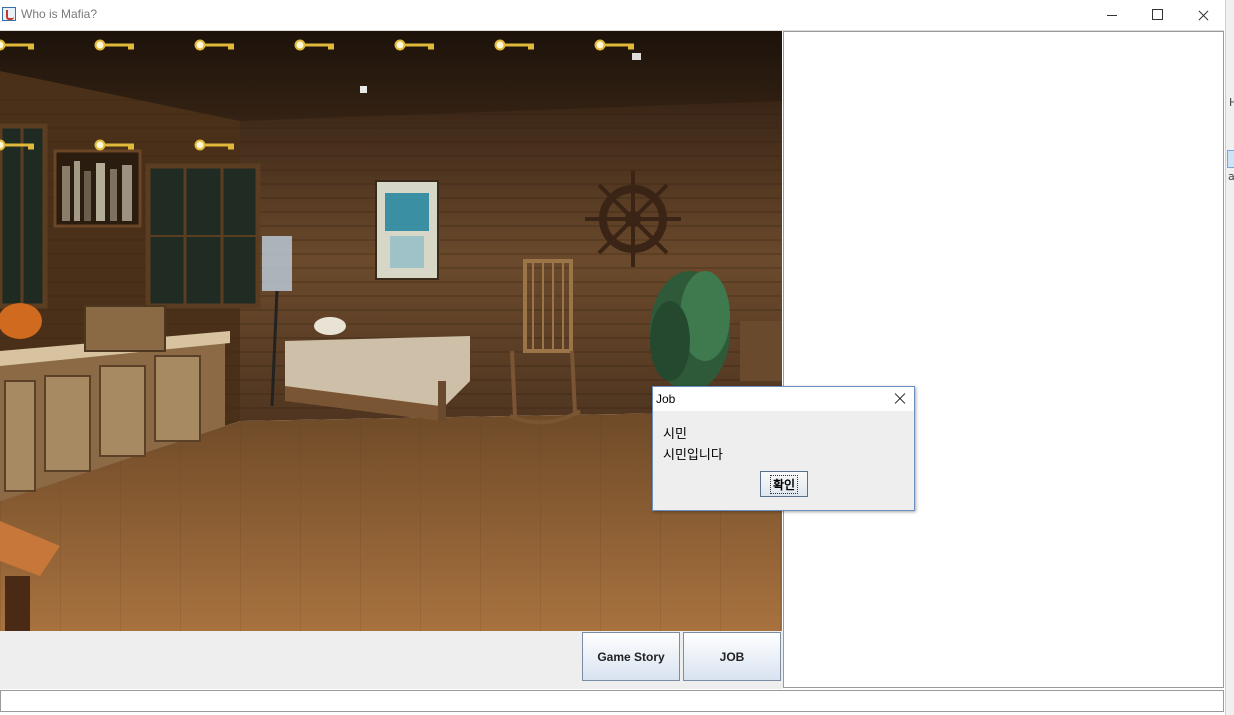 The height and width of the screenshot is (715, 1234). Describe the element at coordinates (1112, 15) in the screenshot. I see `minimize-button` at that location.